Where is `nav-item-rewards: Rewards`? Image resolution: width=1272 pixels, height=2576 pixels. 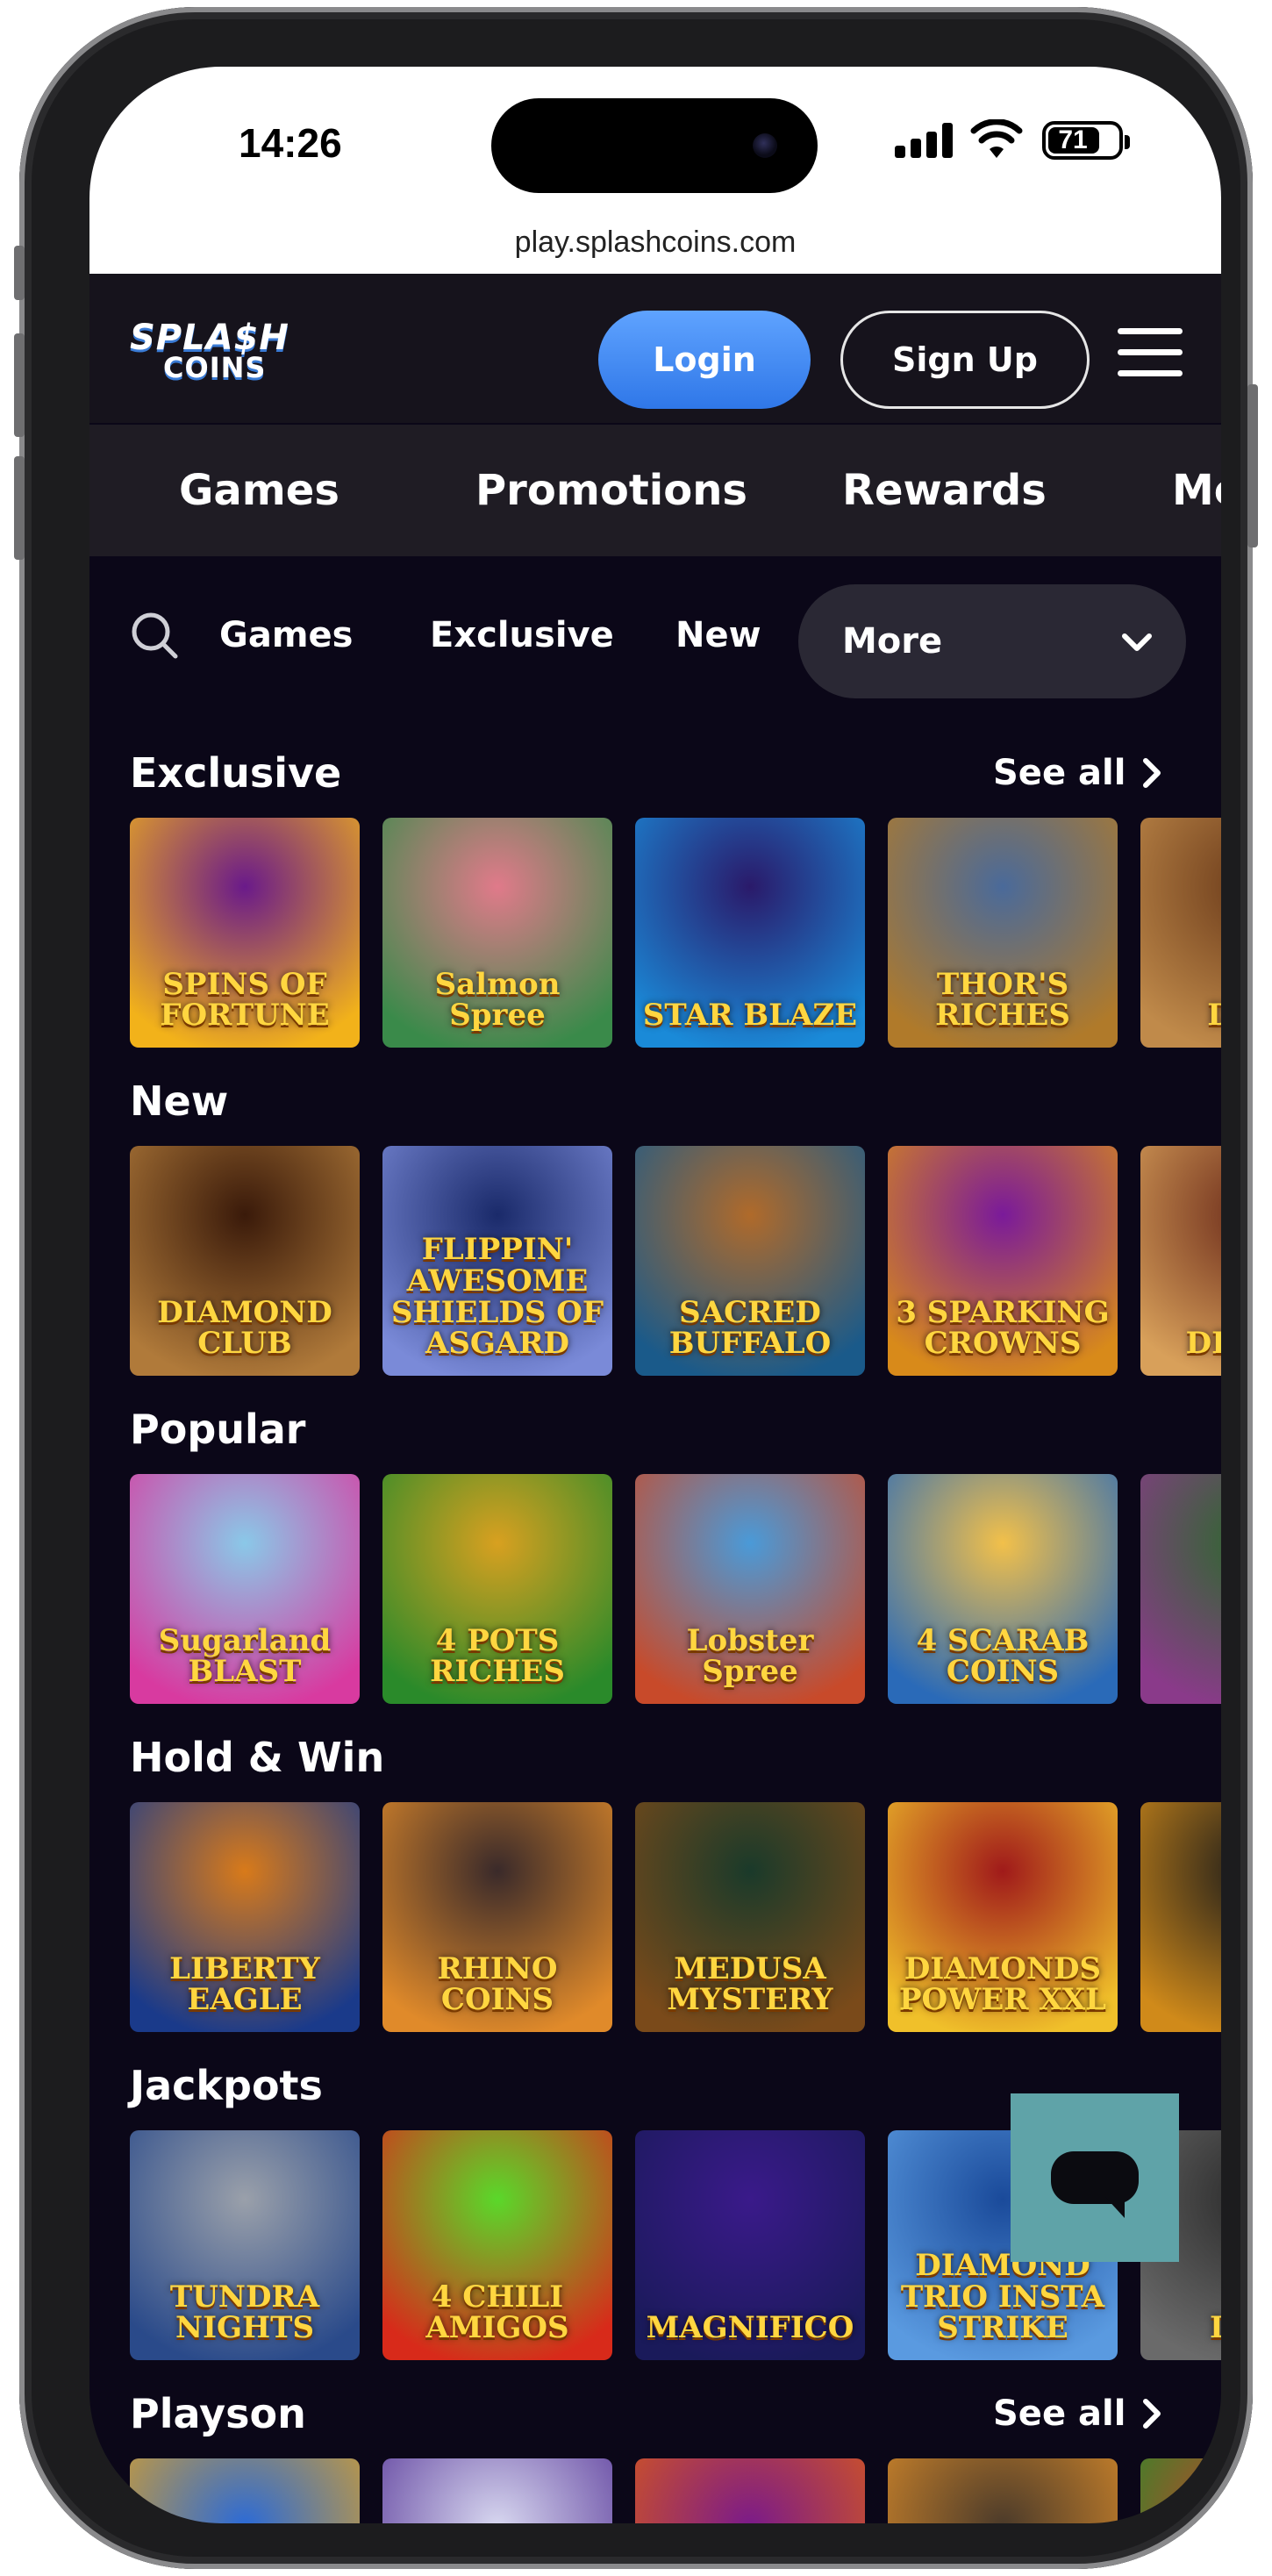 nav-item-rewards: Rewards is located at coordinates (944, 490).